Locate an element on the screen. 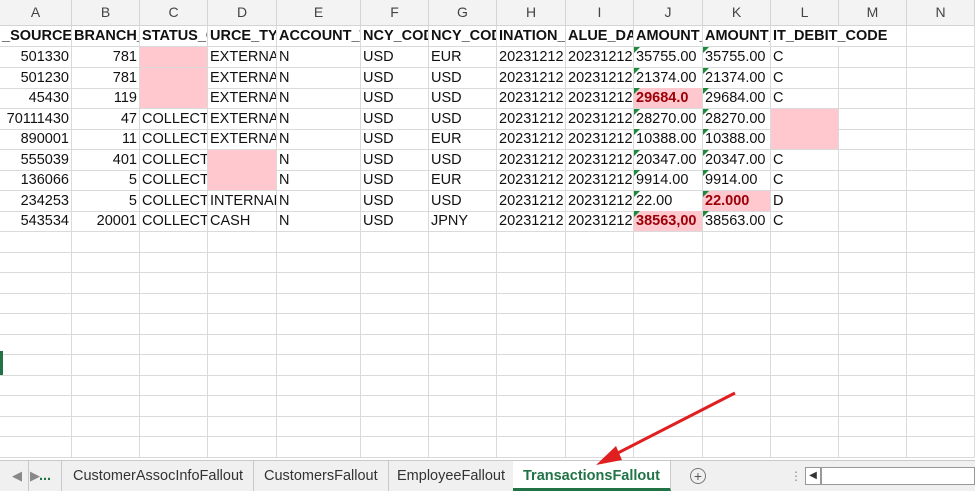 The height and width of the screenshot is (491, 975). table-cell: 47 is located at coordinates (106, 119).